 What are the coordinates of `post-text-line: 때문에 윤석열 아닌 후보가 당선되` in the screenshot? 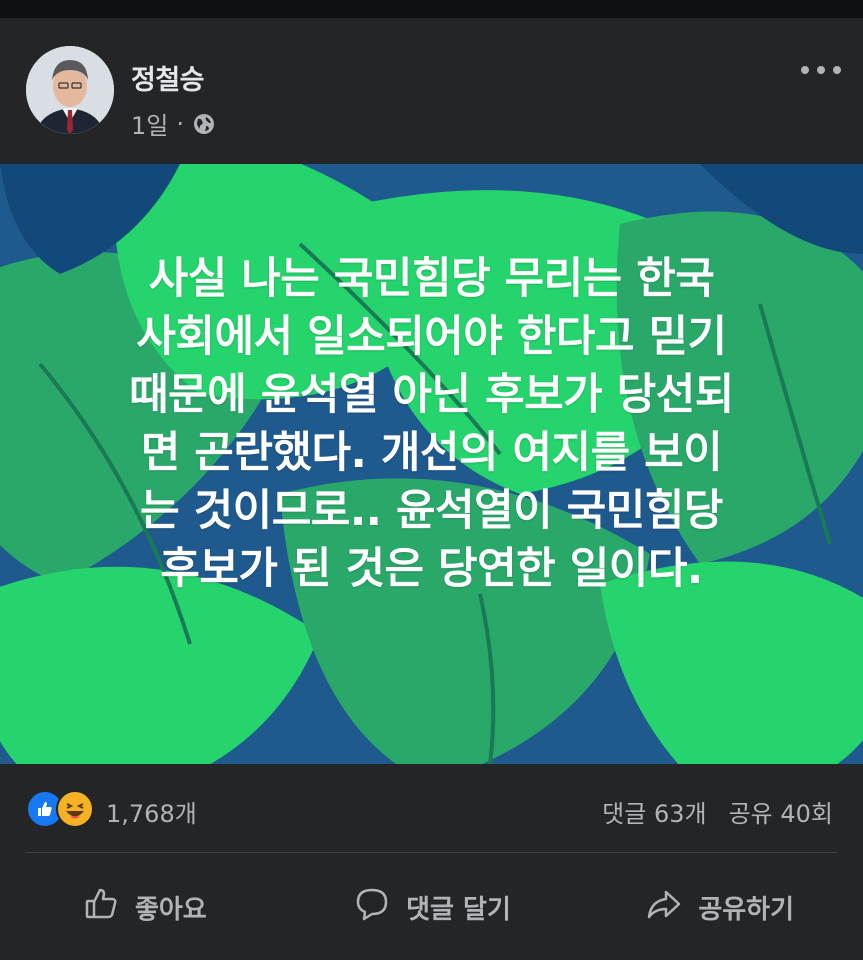 It's located at (431, 395).